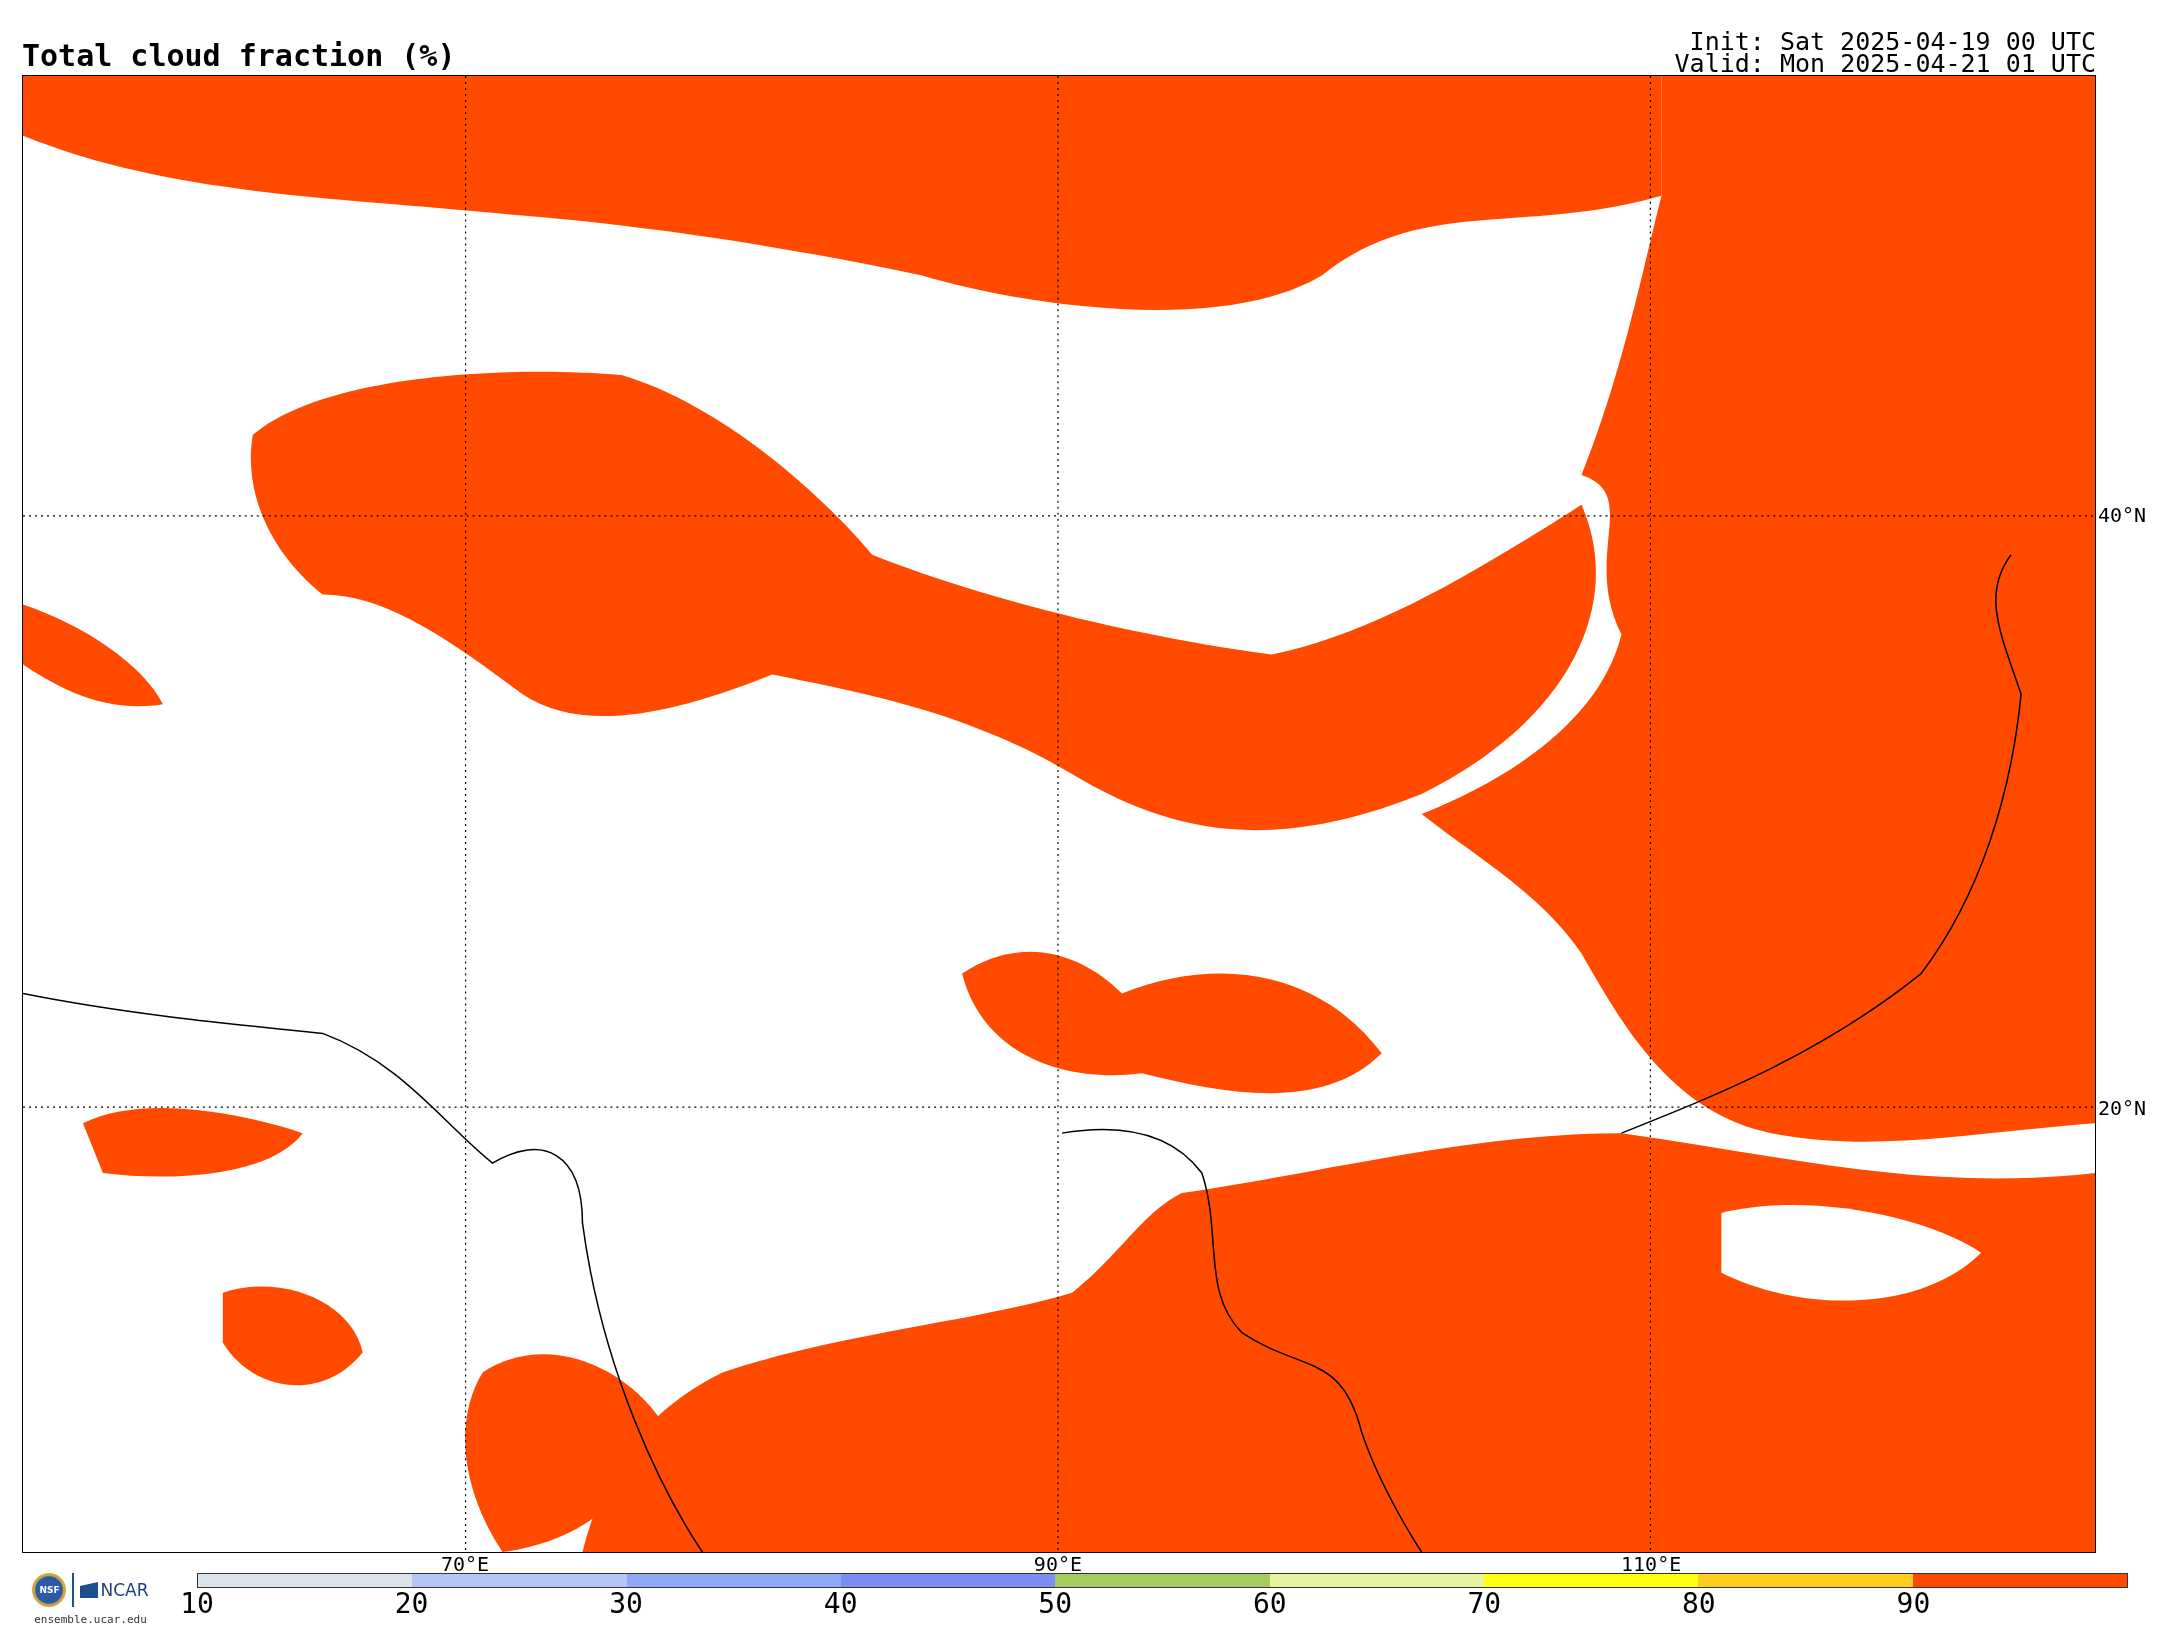 Image resolution: width=2160 pixels, height=1626 pixels. Describe the element at coordinates (1058, 1564) in the screenshot. I see `longitude-label: 90°E` at that location.